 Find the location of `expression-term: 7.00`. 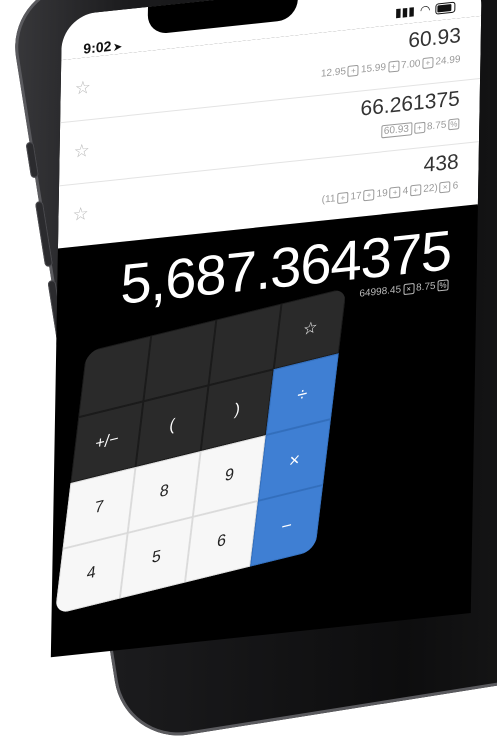

expression-term: 7.00 is located at coordinates (410, 65).